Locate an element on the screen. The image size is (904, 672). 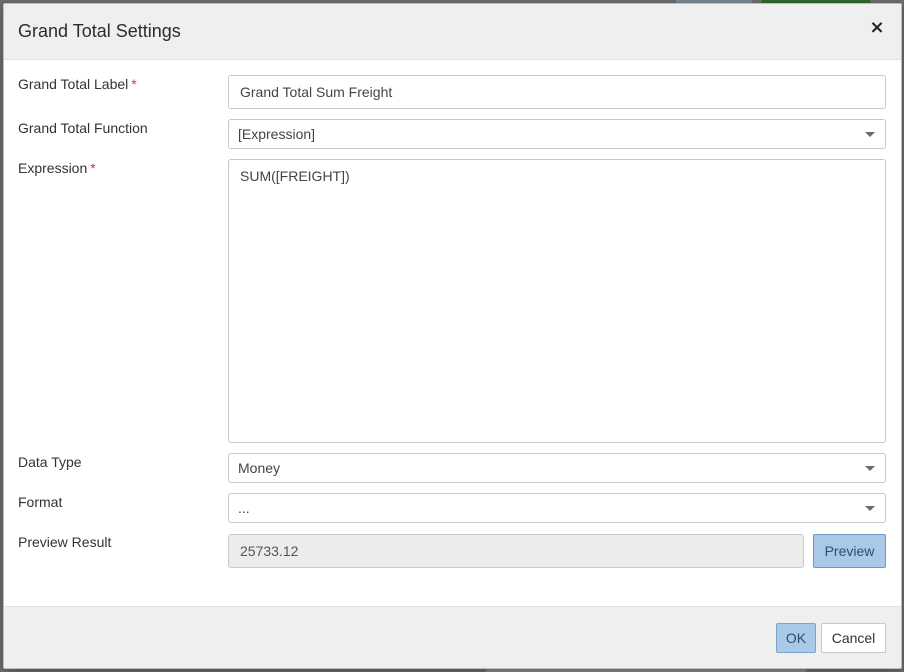
expression-label: Expression * is located at coordinates (57, 168).